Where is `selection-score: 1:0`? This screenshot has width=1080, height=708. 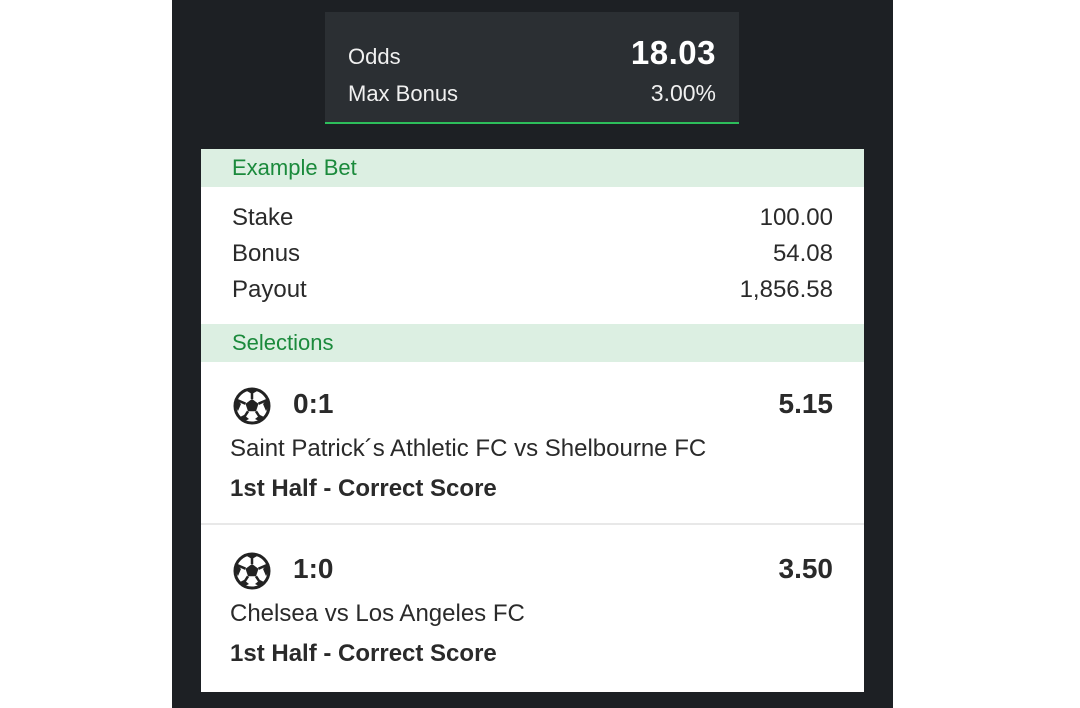 selection-score: 1:0 is located at coordinates (313, 568).